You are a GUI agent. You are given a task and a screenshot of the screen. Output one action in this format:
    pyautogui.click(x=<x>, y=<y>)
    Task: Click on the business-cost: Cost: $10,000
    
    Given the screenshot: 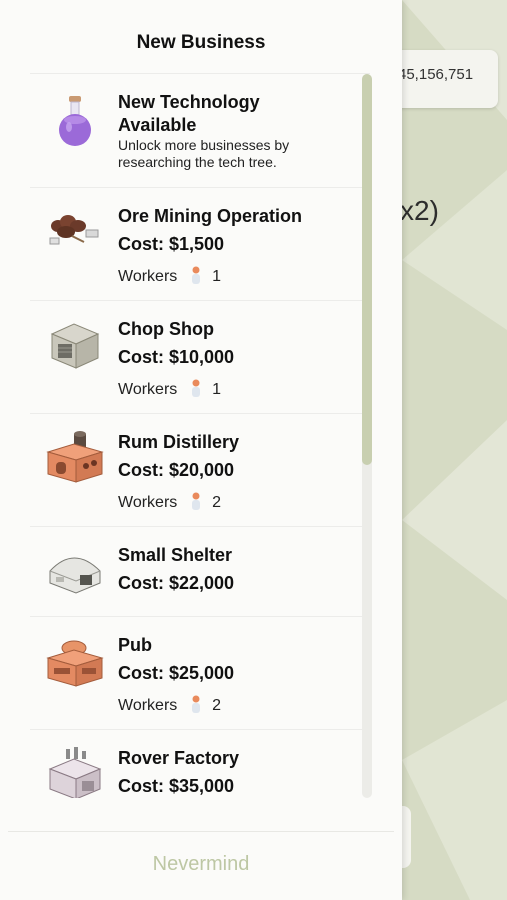 What is the action you would take?
    pyautogui.click(x=176, y=357)
    